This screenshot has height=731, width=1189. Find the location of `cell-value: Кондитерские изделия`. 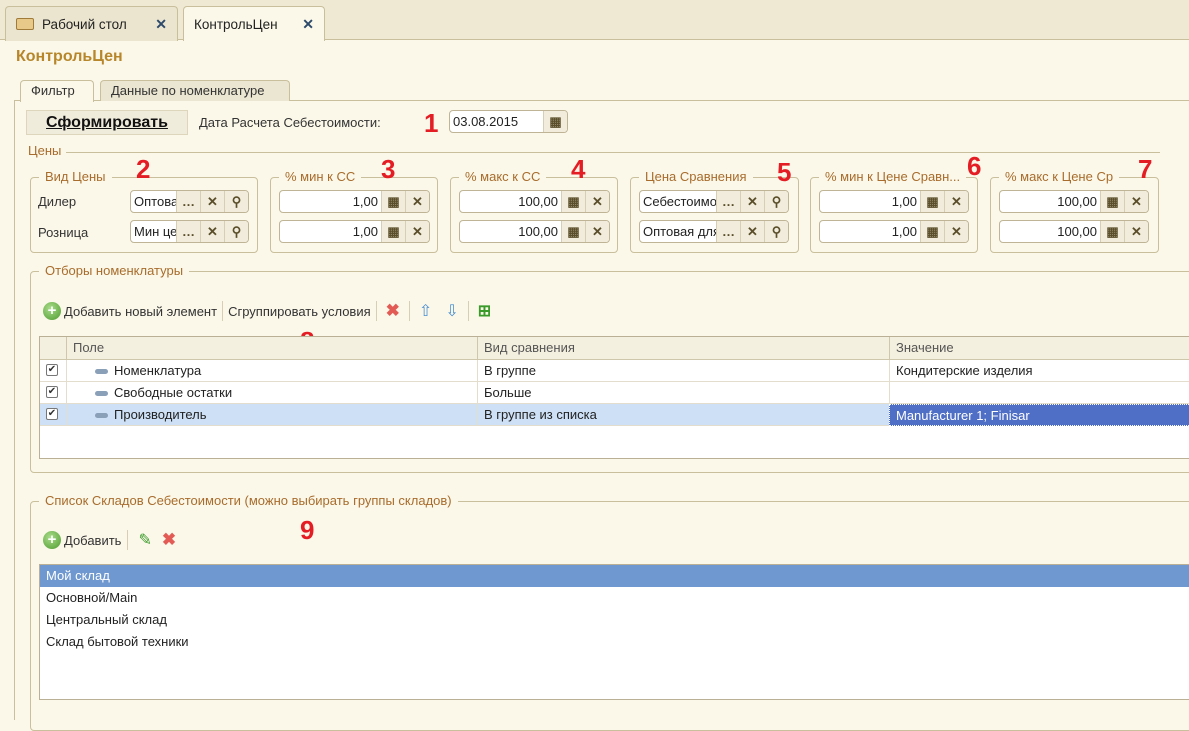

cell-value: Кондитерские изделия is located at coordinates (1039, 371).